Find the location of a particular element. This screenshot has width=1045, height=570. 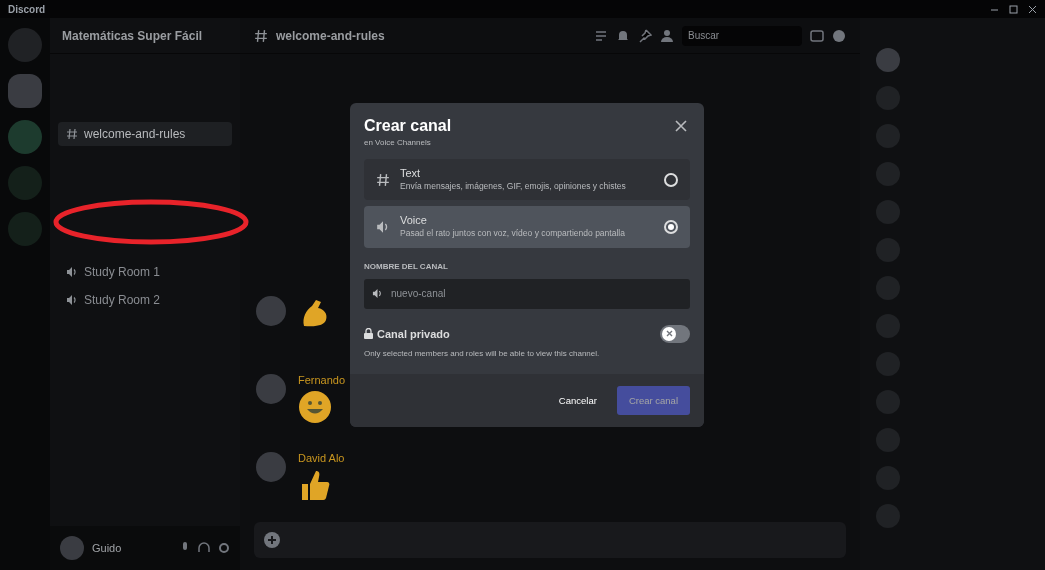

message-author: Fernando is located at coordinates (322, 380).